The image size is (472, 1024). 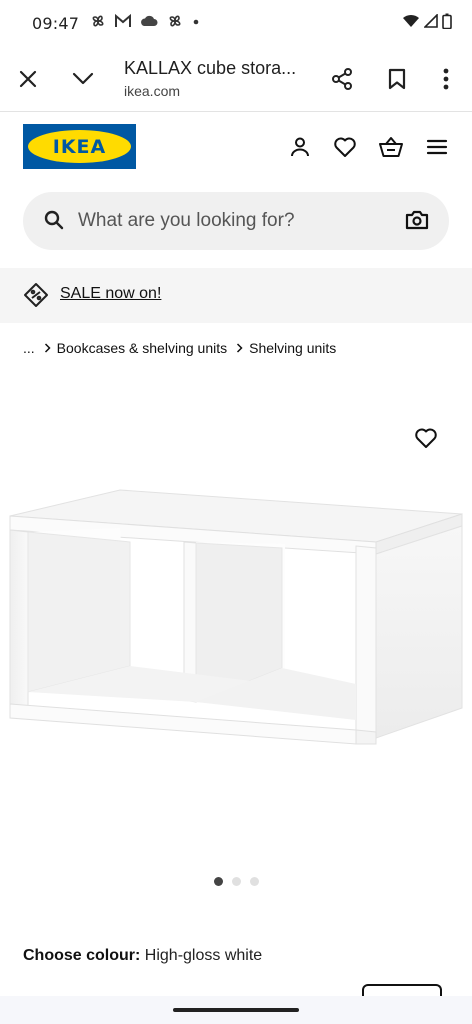 I want to click on home-gesture-handle, so click(x=236, y=1010).